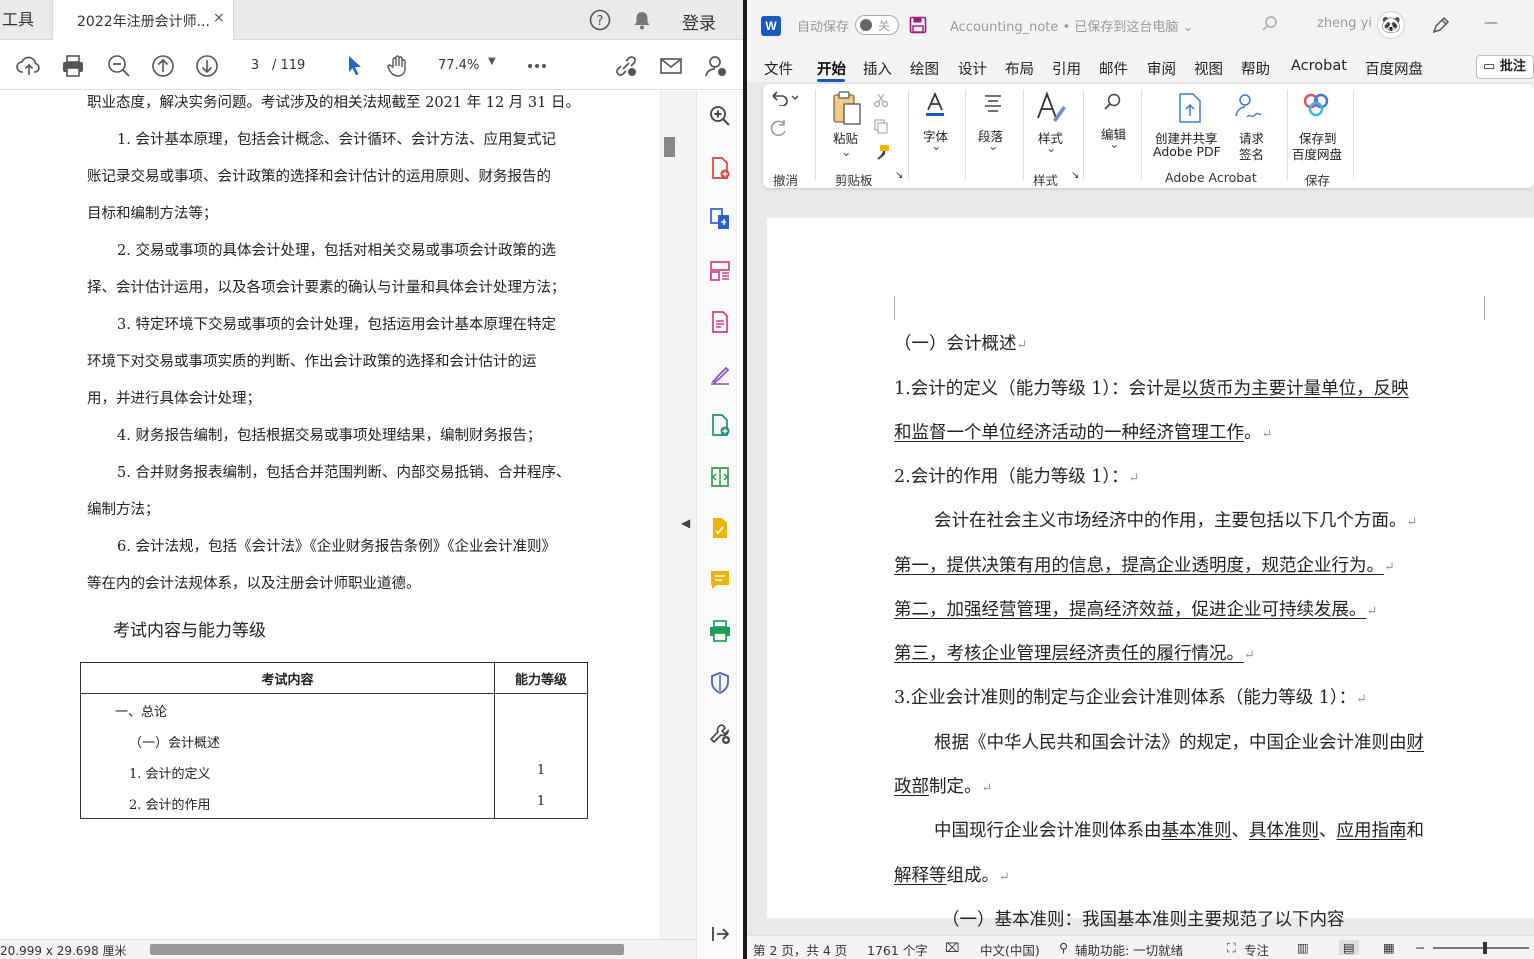 This screenshot has height=959, width=1534. Describe the element at coordinates (972, 68) in the screenshot. I see `tab-design: 设计` at that location.